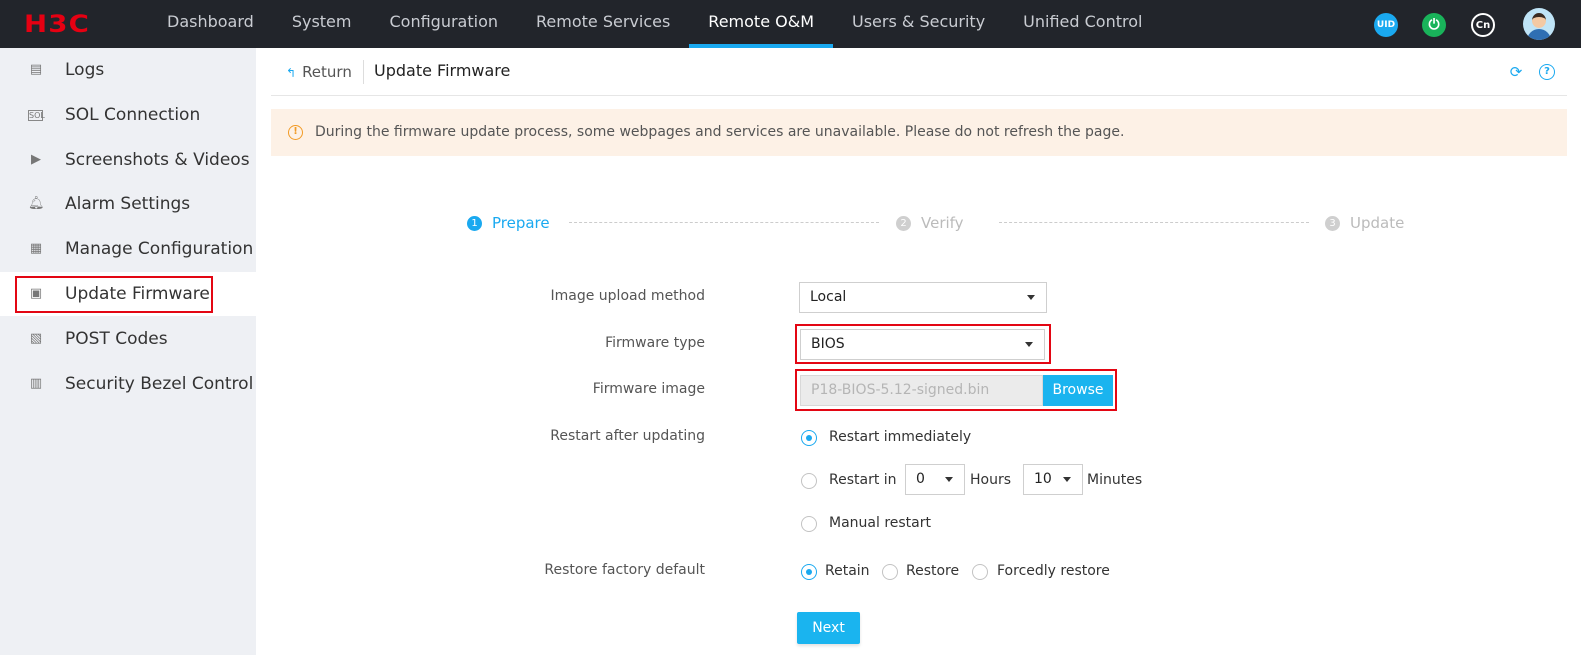 The image size is (1581, 655). What do you see at coordinates (991, 480) in the screenshot?
I see `hours-unit-label: Hours` at bounding box center [991, 480].